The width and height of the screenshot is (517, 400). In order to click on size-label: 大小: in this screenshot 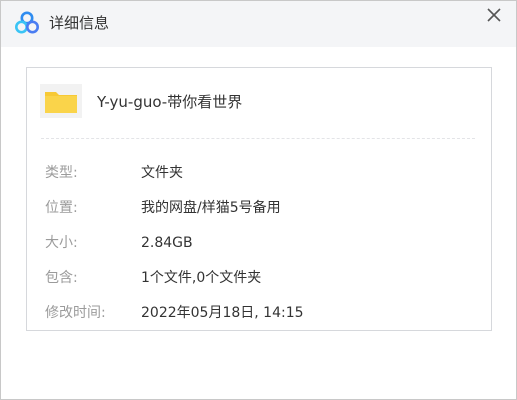, I will do `click(61, 243)`.